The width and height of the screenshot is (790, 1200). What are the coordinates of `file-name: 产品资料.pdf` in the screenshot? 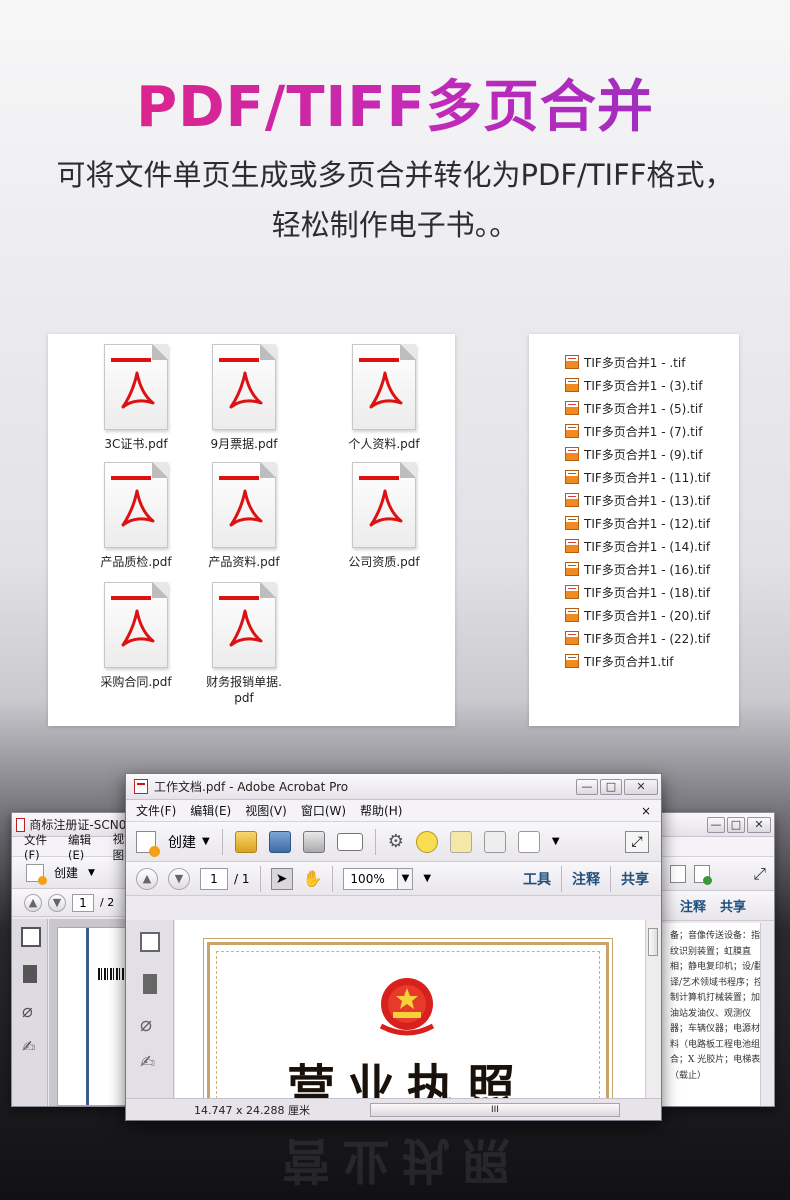 It's located at (244, 562).